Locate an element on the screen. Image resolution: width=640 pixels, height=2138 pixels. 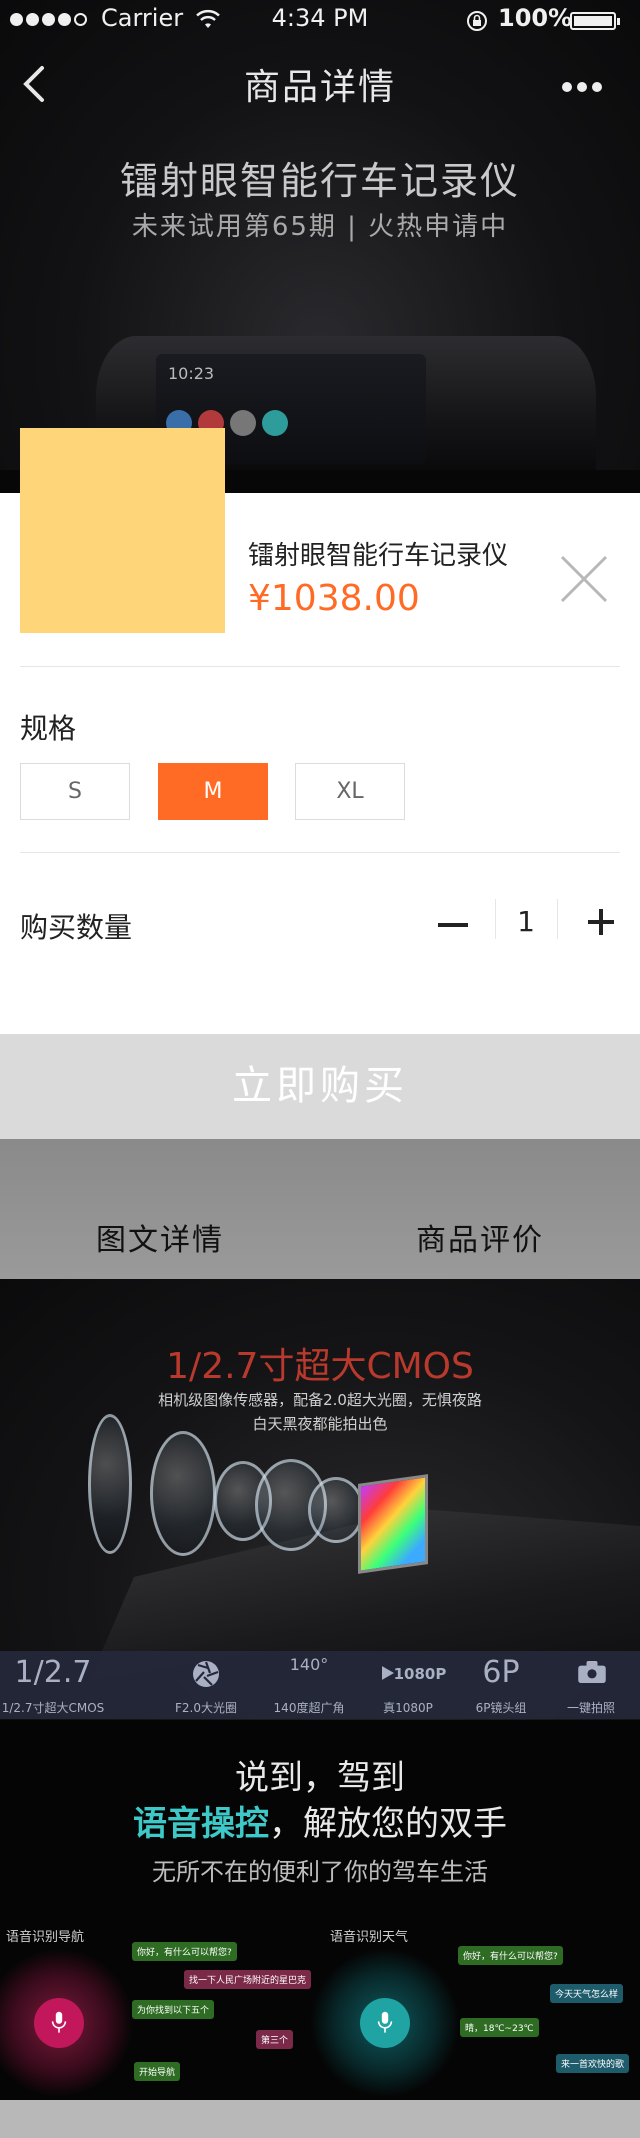
chat-bubble: 今天天气怎么样 is located at coordinates (587, 1993).